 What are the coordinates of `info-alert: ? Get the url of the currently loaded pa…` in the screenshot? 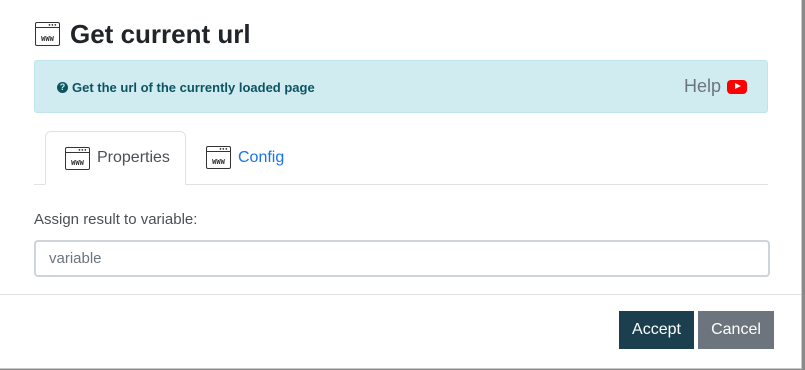 It's located at (401, 86).